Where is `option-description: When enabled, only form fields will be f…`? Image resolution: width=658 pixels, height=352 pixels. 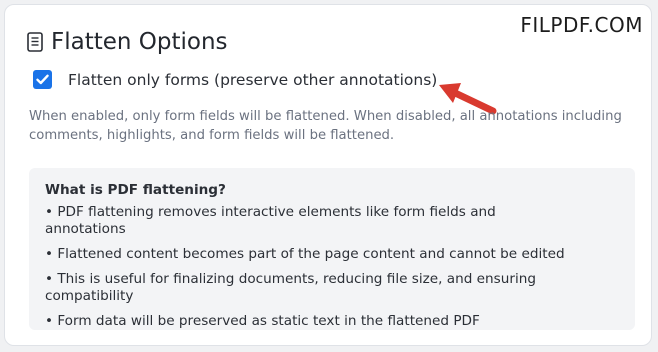 option-description: When enabled, only form fields will be f… is located at coordinates (325, 126).